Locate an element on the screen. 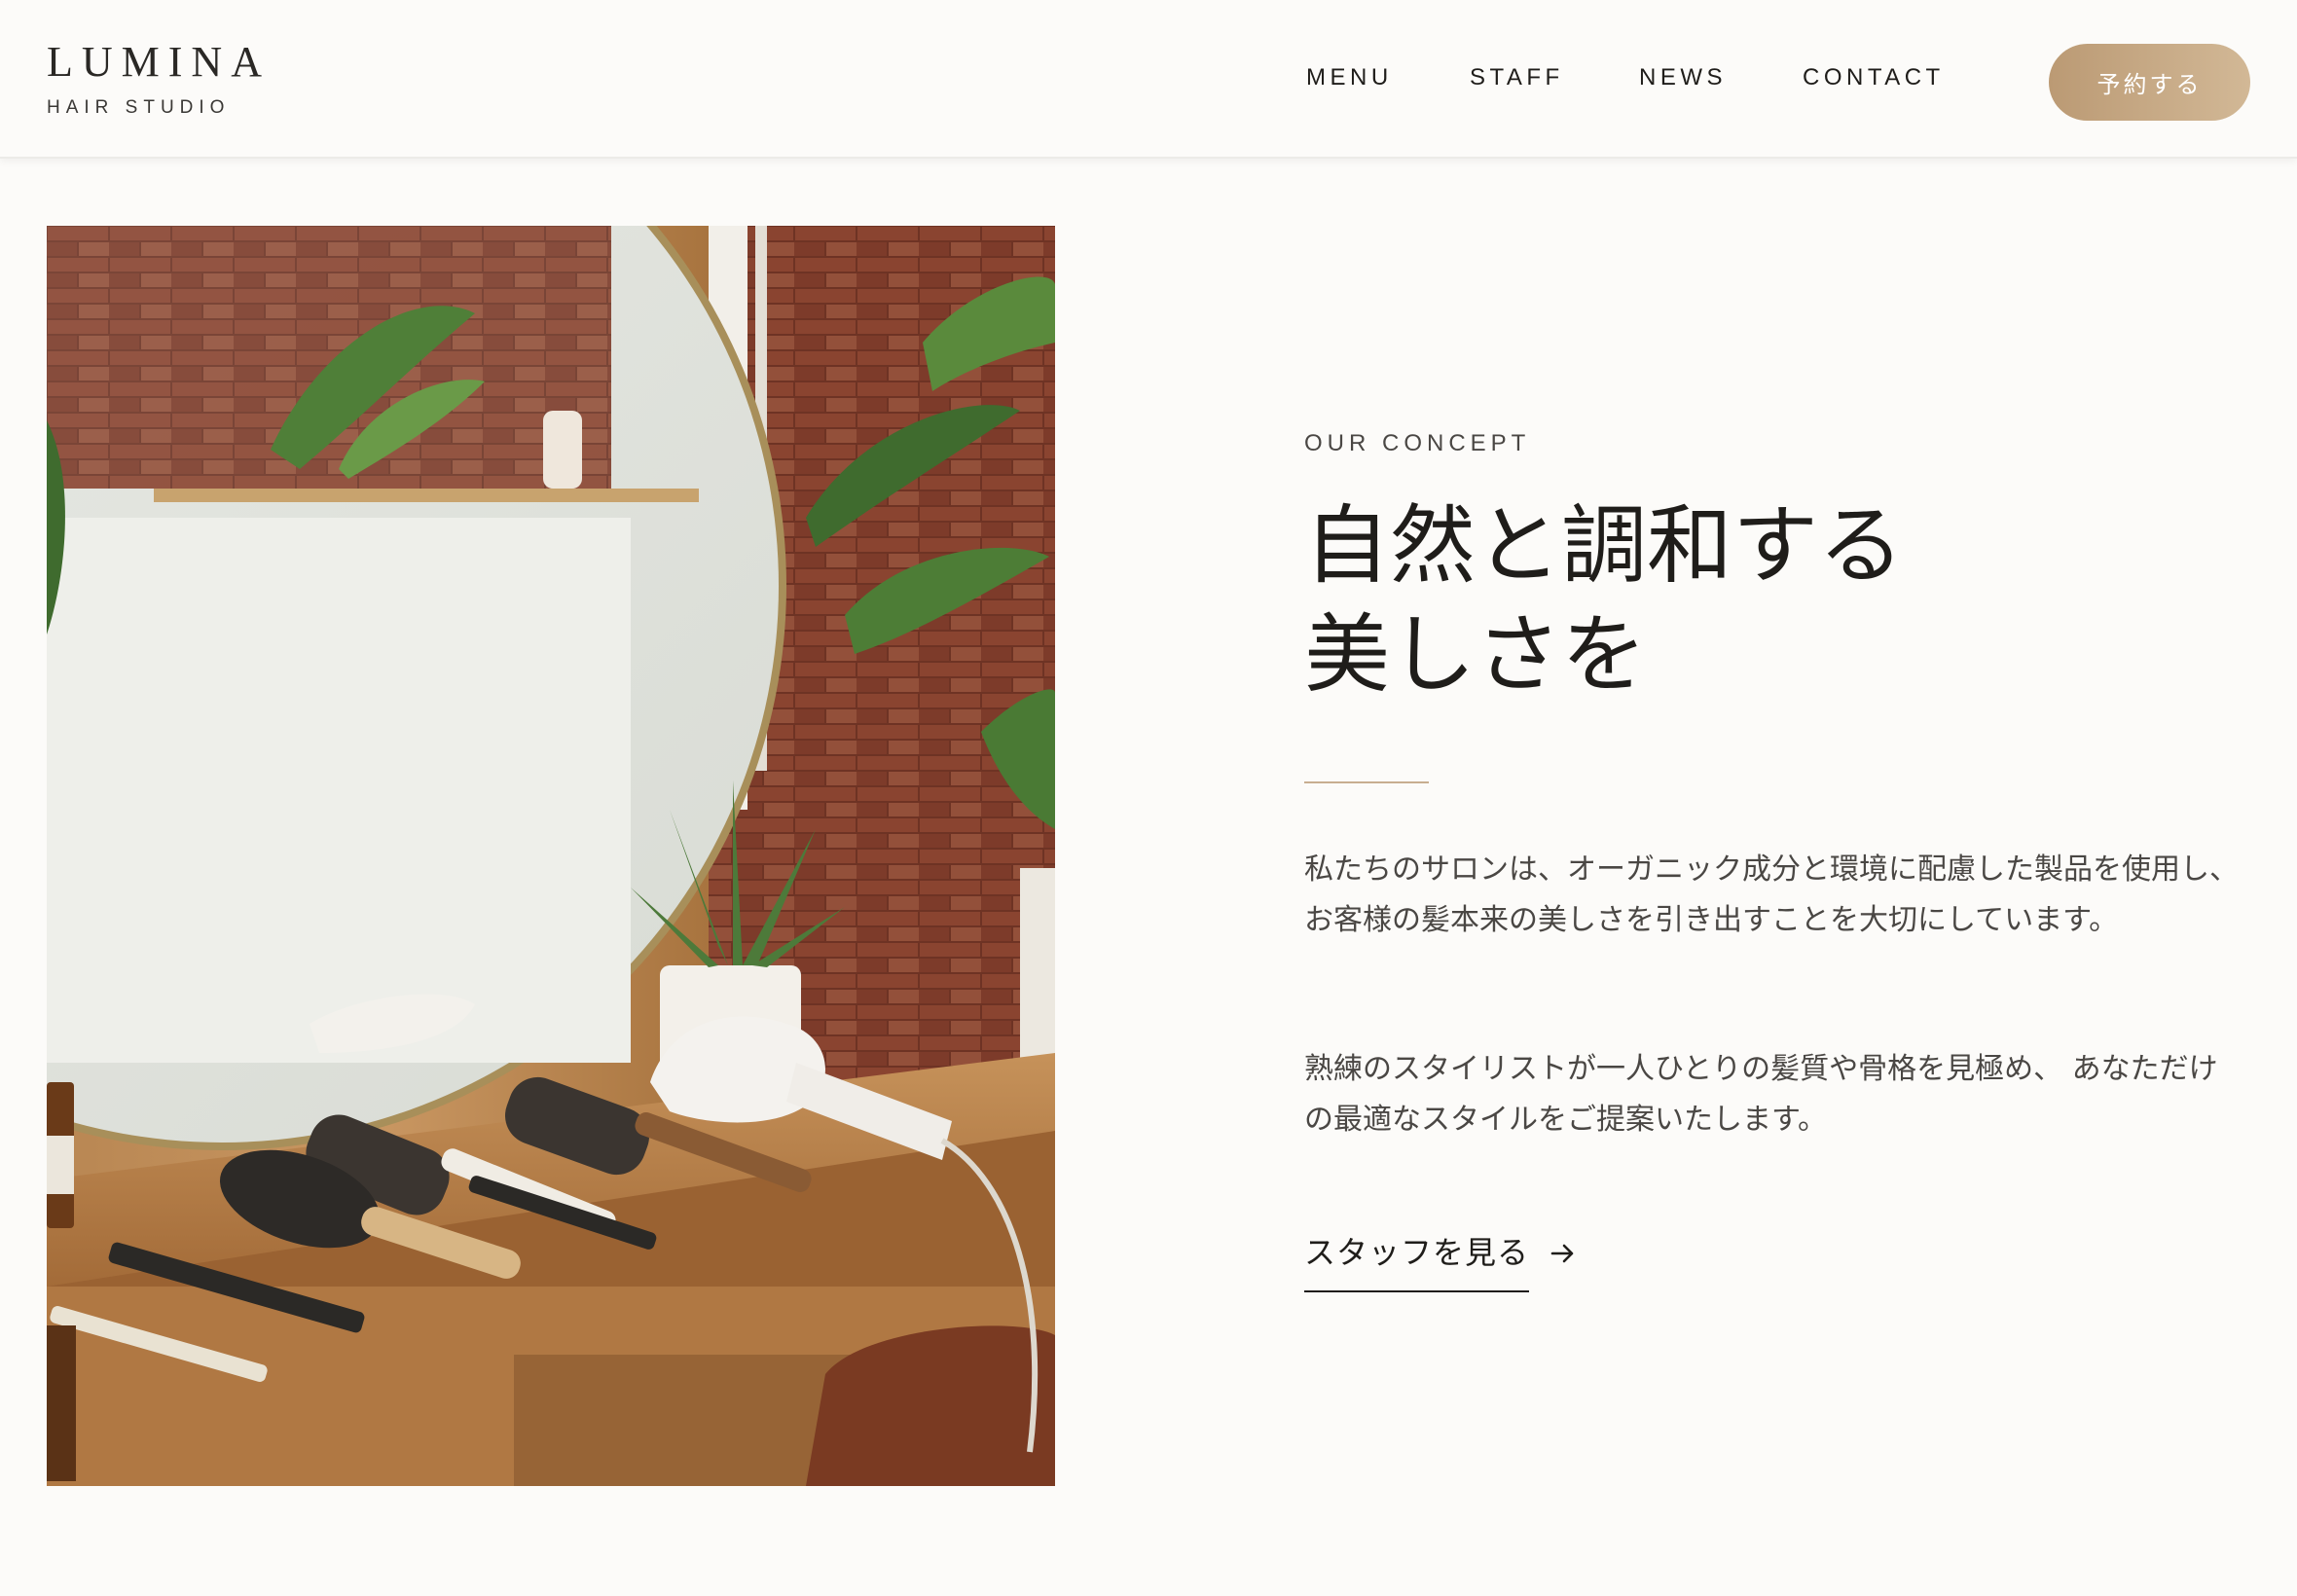 The height and width of the screenshot is (1596, 2297). logo: LUMINA HAIR STUDIO is located at coordinates (159, 79).